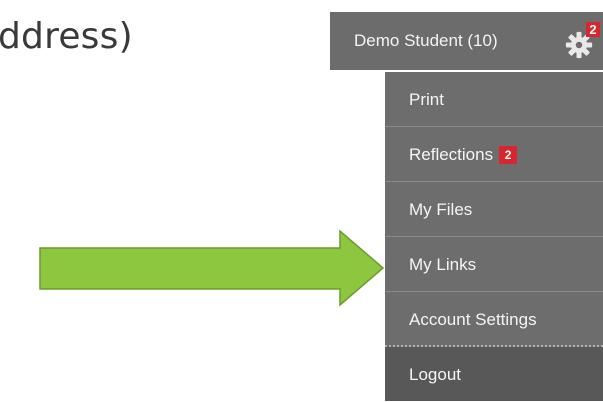 The width and height of the screenshot is (603, 402). Describe the element at coordinates (426, 99) in the screenshot. I see `menu-item-label: Print` at that location.